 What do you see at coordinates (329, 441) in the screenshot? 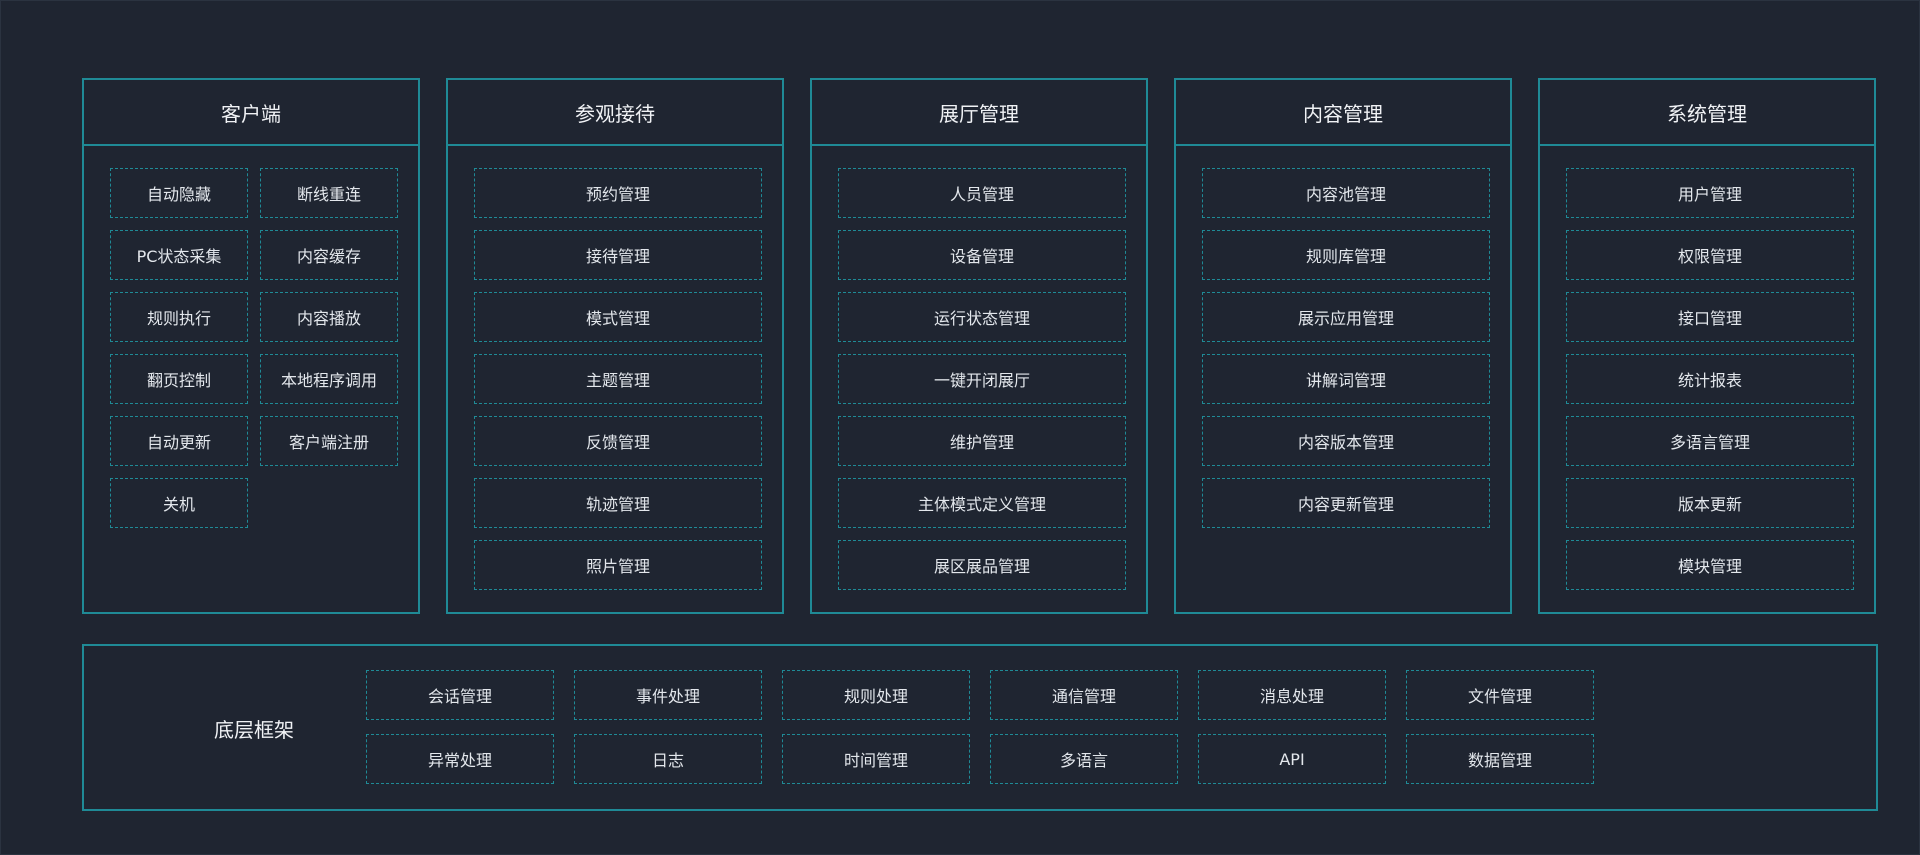
I see `module-box: 客户端注册` at bounding box center [329, 441].